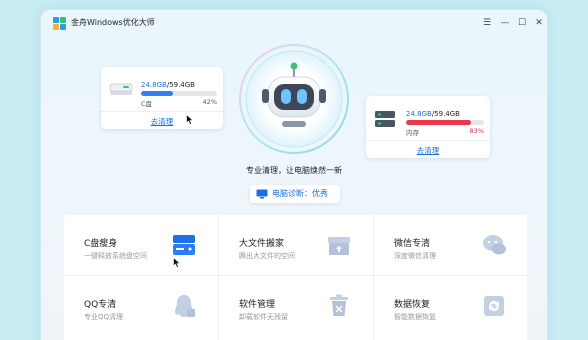 Image resolution: width=588 pixels, height=340 pixels. What do you see at coordinates (419, 114) in the screenshot?
I see `memory-used: 24.8GB` at bounding box center [419, 114].